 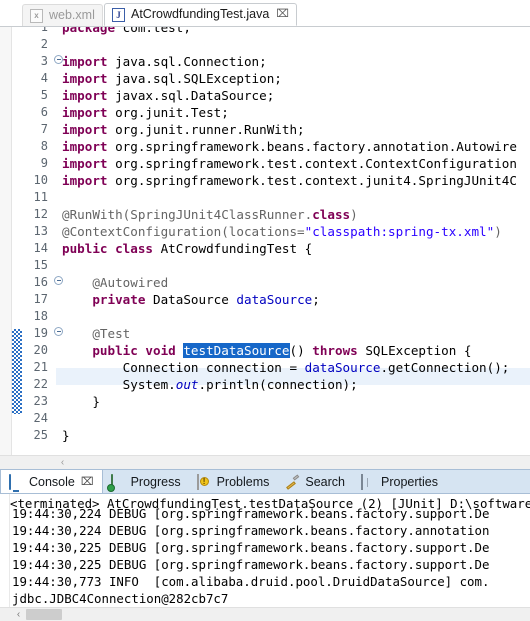 What do you see at coordinates (6, 248) in the screenshot?
I see `editor-annotation-ruler` at bounding box center [6, 248].